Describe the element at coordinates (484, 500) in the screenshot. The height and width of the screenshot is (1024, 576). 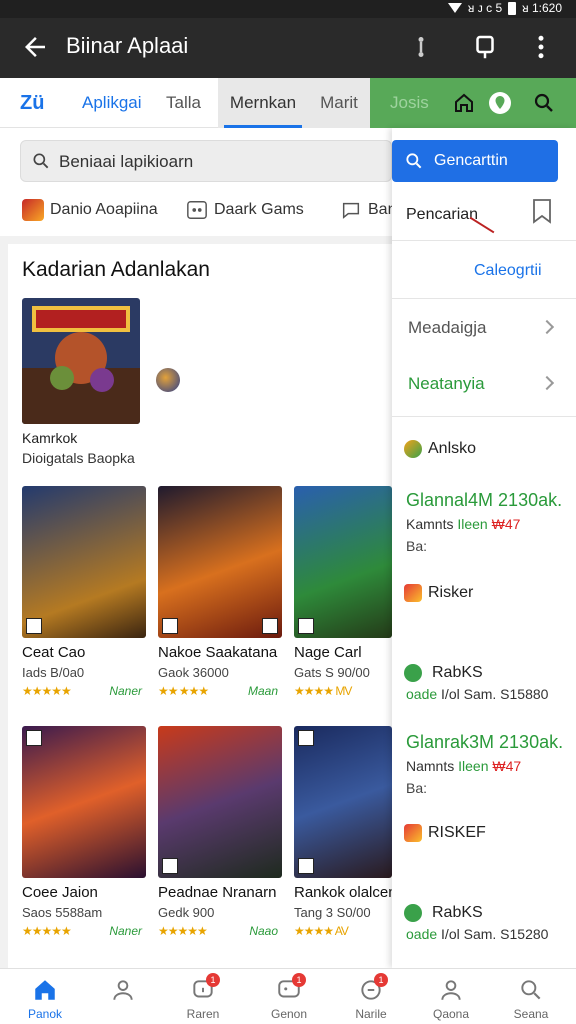
I see `promo-title: Glannal4M 2130ak.` at that location.